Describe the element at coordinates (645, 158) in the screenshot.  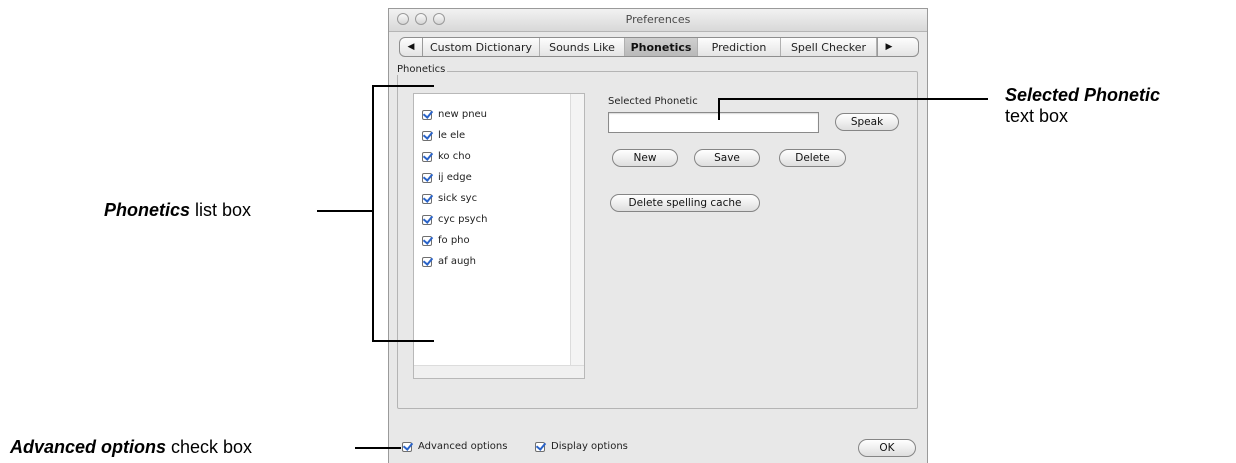
I see `new-button: New` at that location.